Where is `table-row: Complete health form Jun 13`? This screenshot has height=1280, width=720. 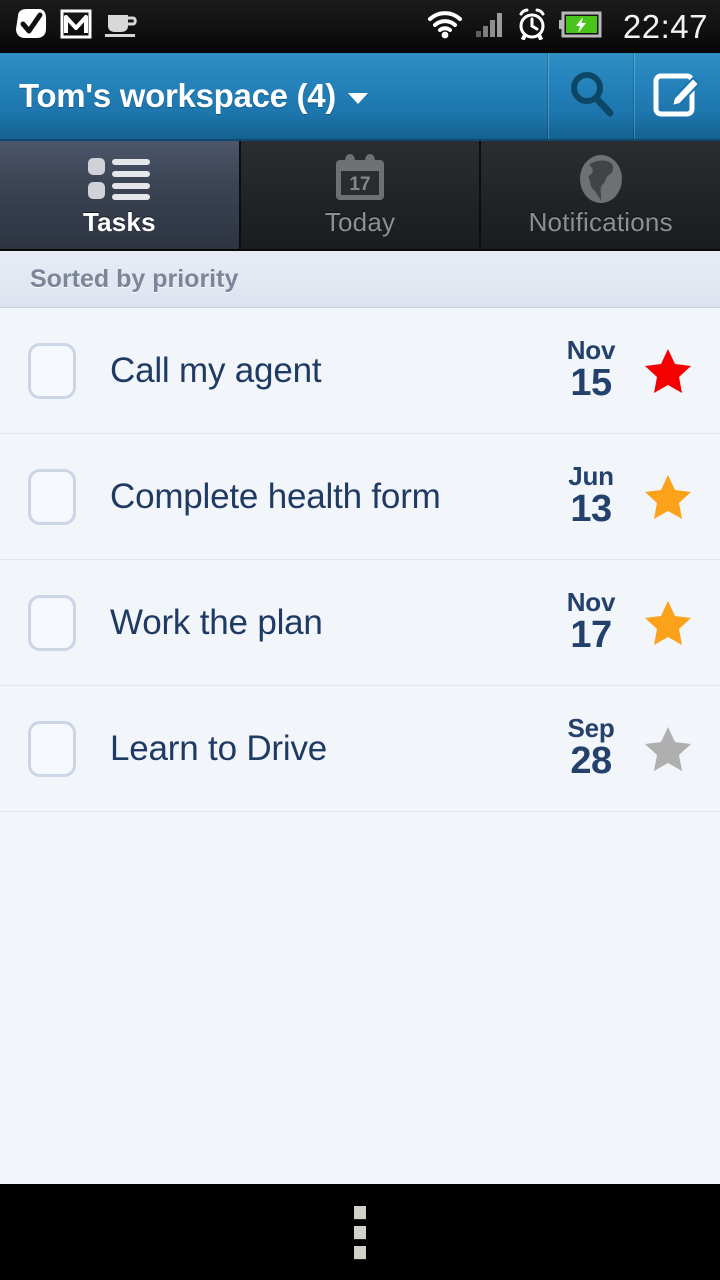
table-row: Complete health form Jun 13 is located at coordinates (360, 497).